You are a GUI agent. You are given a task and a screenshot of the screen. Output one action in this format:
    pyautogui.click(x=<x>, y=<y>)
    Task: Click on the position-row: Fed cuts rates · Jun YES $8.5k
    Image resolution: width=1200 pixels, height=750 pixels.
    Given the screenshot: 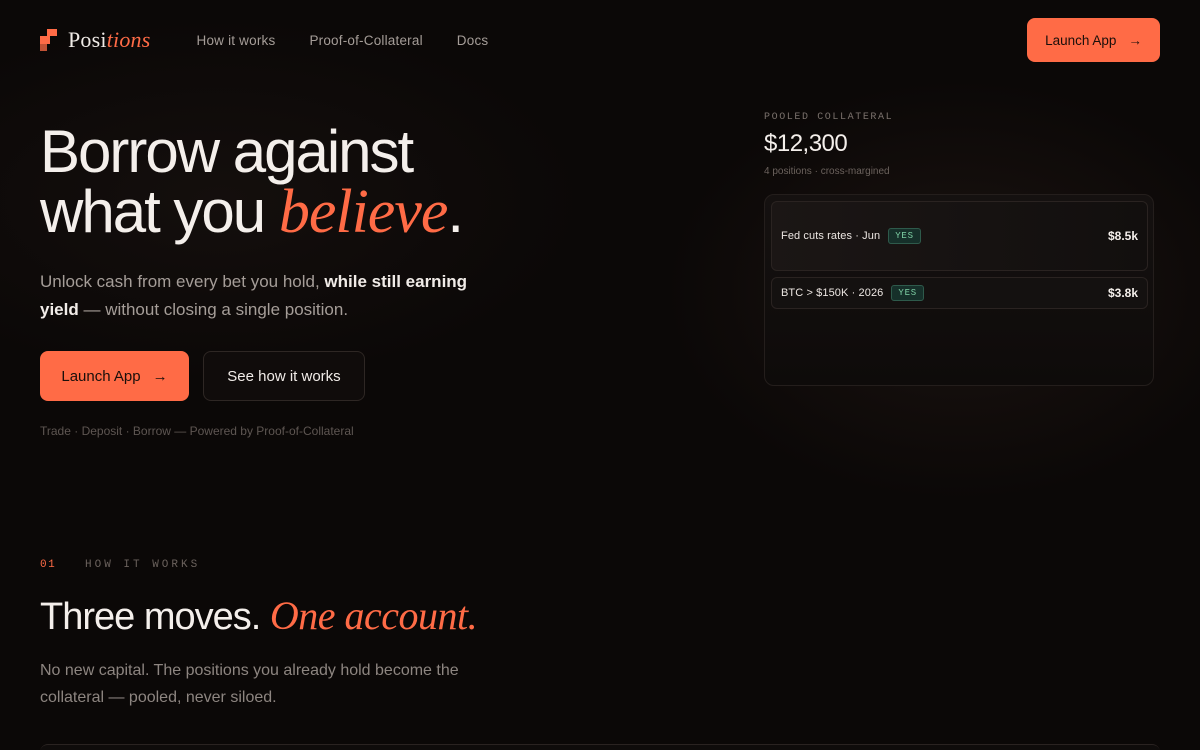 What is the action you would take?
    pyautogui.click(x=959, y=236)
    